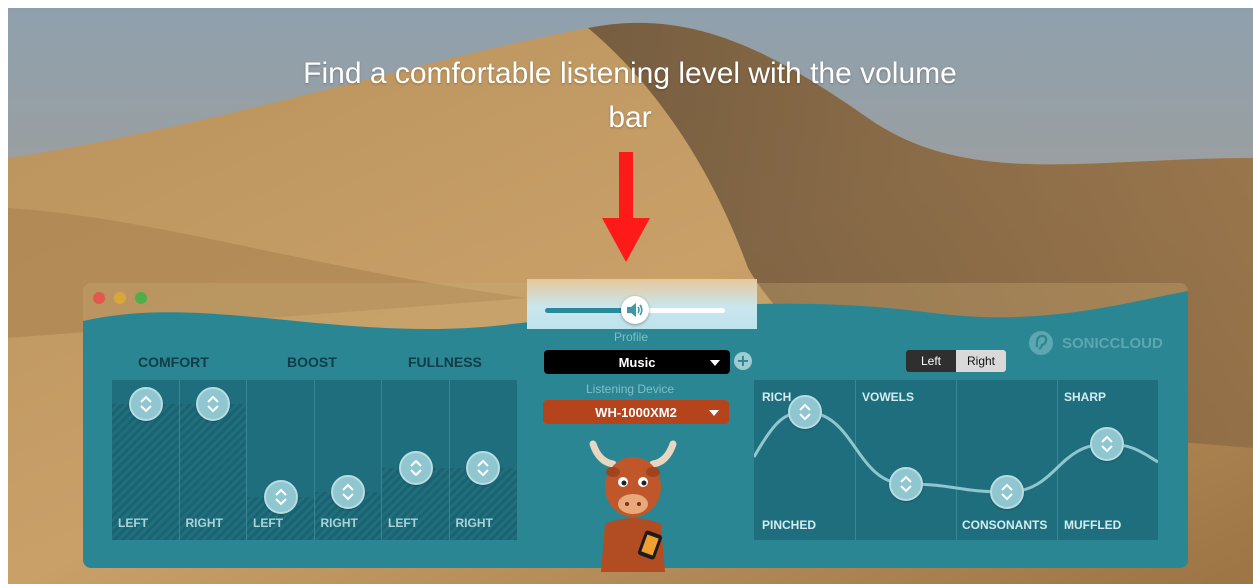  I want to click on profile-dropdown-value: Music, so click(637, 362).